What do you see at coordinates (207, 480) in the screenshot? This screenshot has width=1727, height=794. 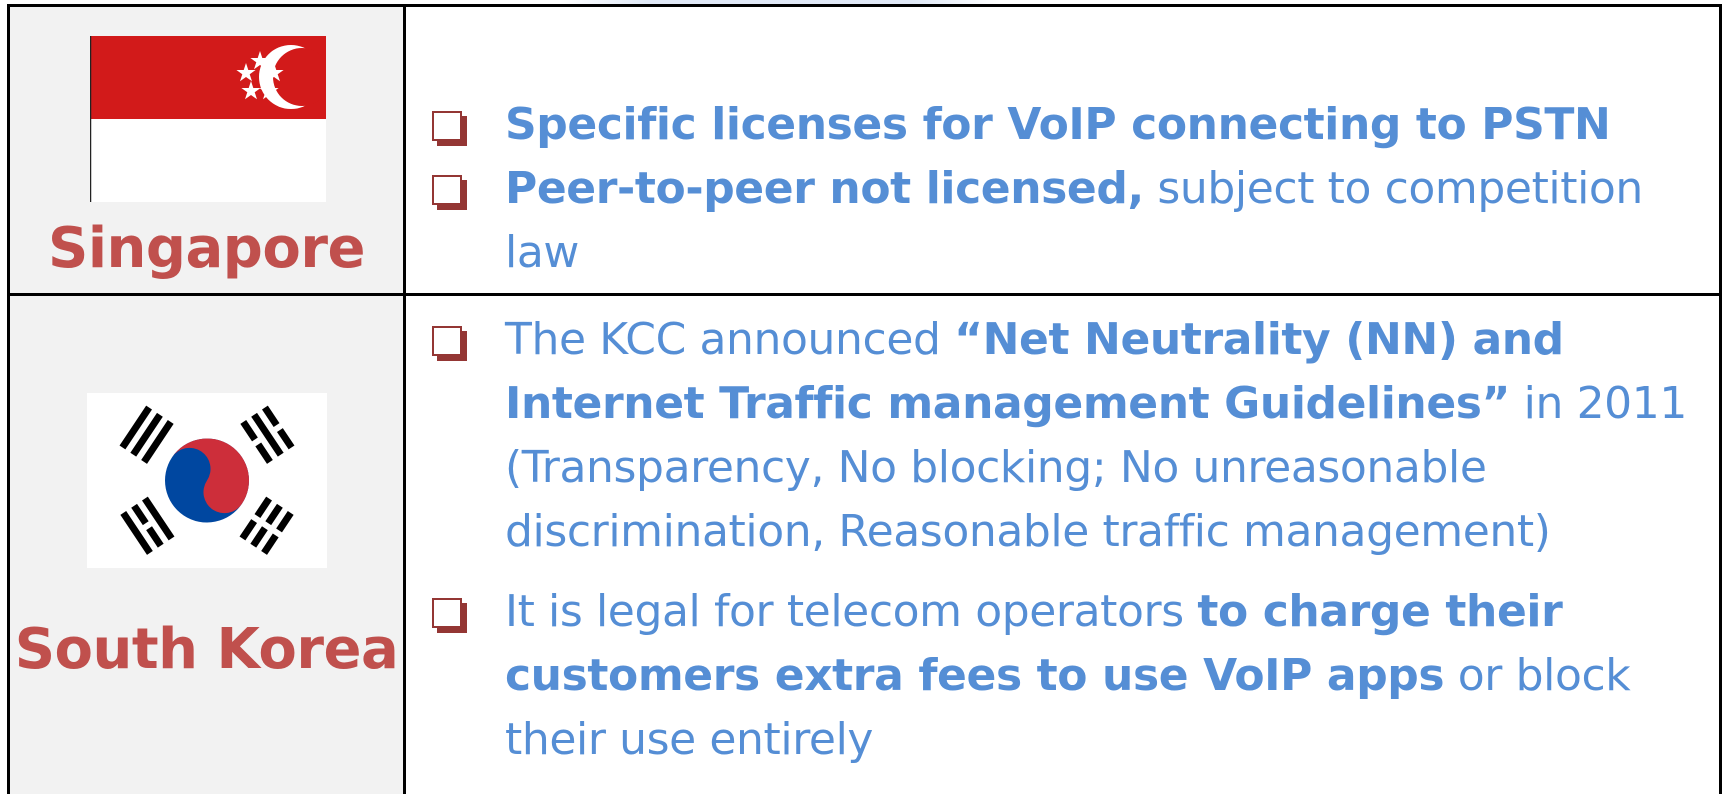 I see `south-korea-flag-icon` at bounding box center [207, 480].